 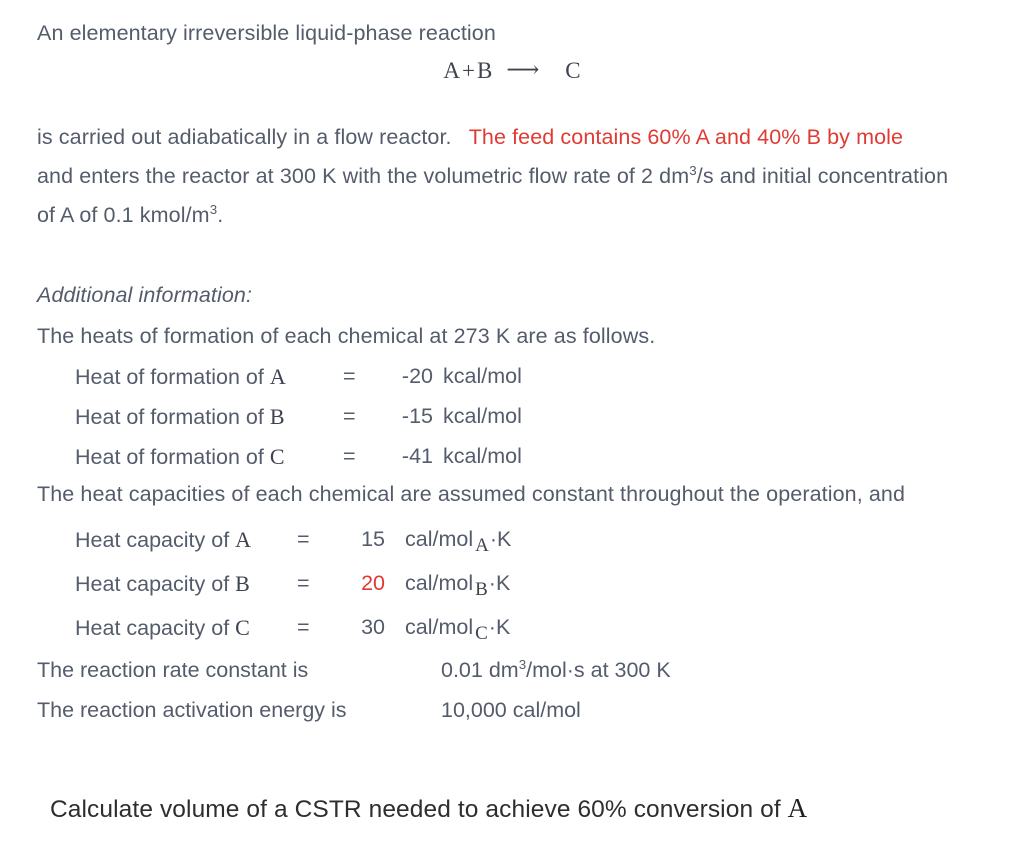 What do you see at coordinates (373, 539) in the screenshot?
I see `row-value: 15` at bounding box center [373, 539].